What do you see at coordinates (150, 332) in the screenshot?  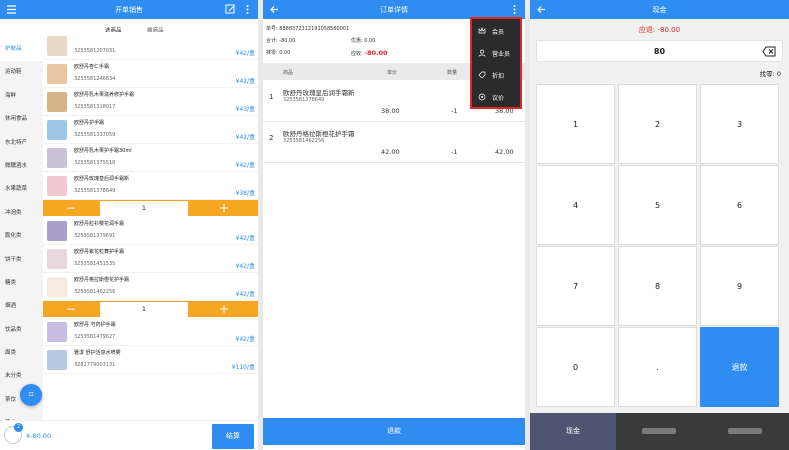 I see `product-row: 欧舒丹 芍药护手霜 3253581479627 ¥42/盒` at bounding box center [150, 332].